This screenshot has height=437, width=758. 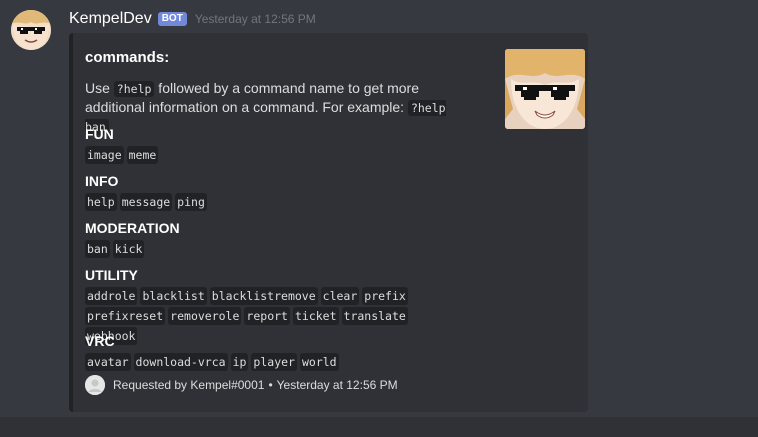 I want to click on command-chip: download-vrca, so click(x=180, y=362).